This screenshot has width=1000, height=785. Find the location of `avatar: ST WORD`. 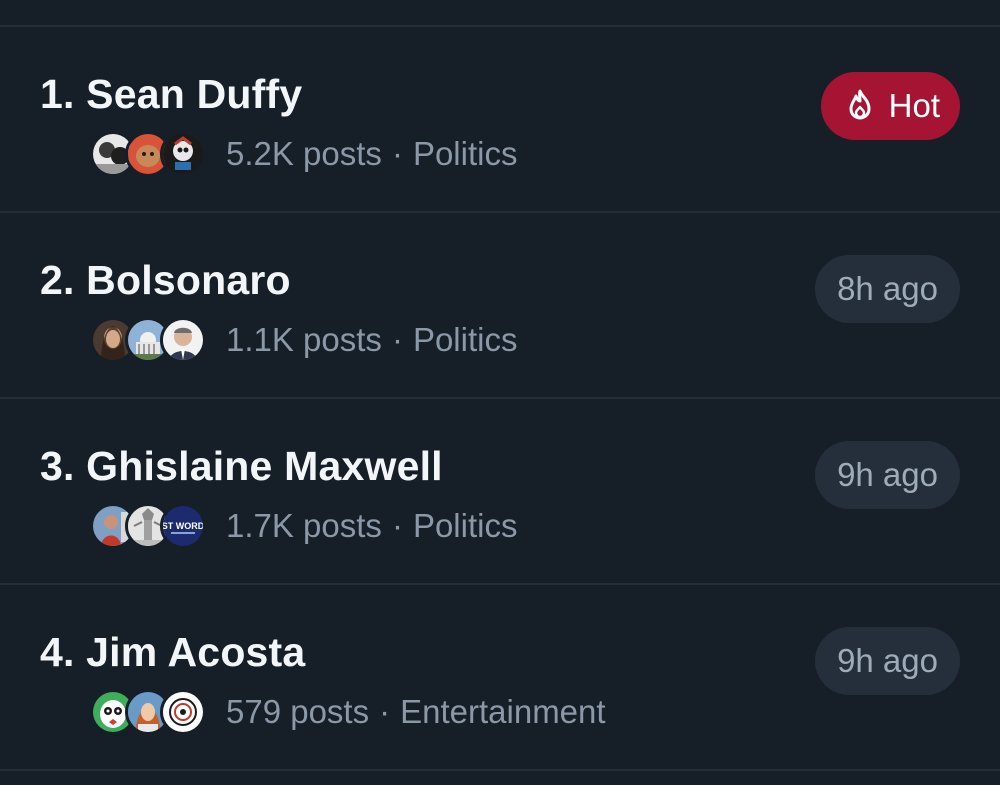

avatar: ST WORD is located at coordinates (183, 526).